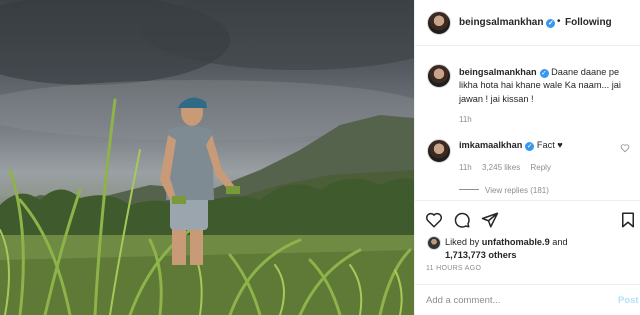 This screenshot has width=640, height=315. What do you see at coordinates (469, 189) in the screenshot?
I see `replies-line` at bounding box center [469, 189].